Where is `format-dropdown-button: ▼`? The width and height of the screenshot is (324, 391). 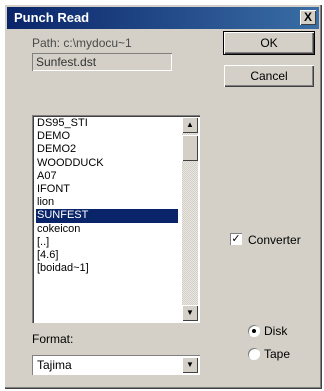
format-dropdown-button: ▼ is located at coordinates (190, 365).